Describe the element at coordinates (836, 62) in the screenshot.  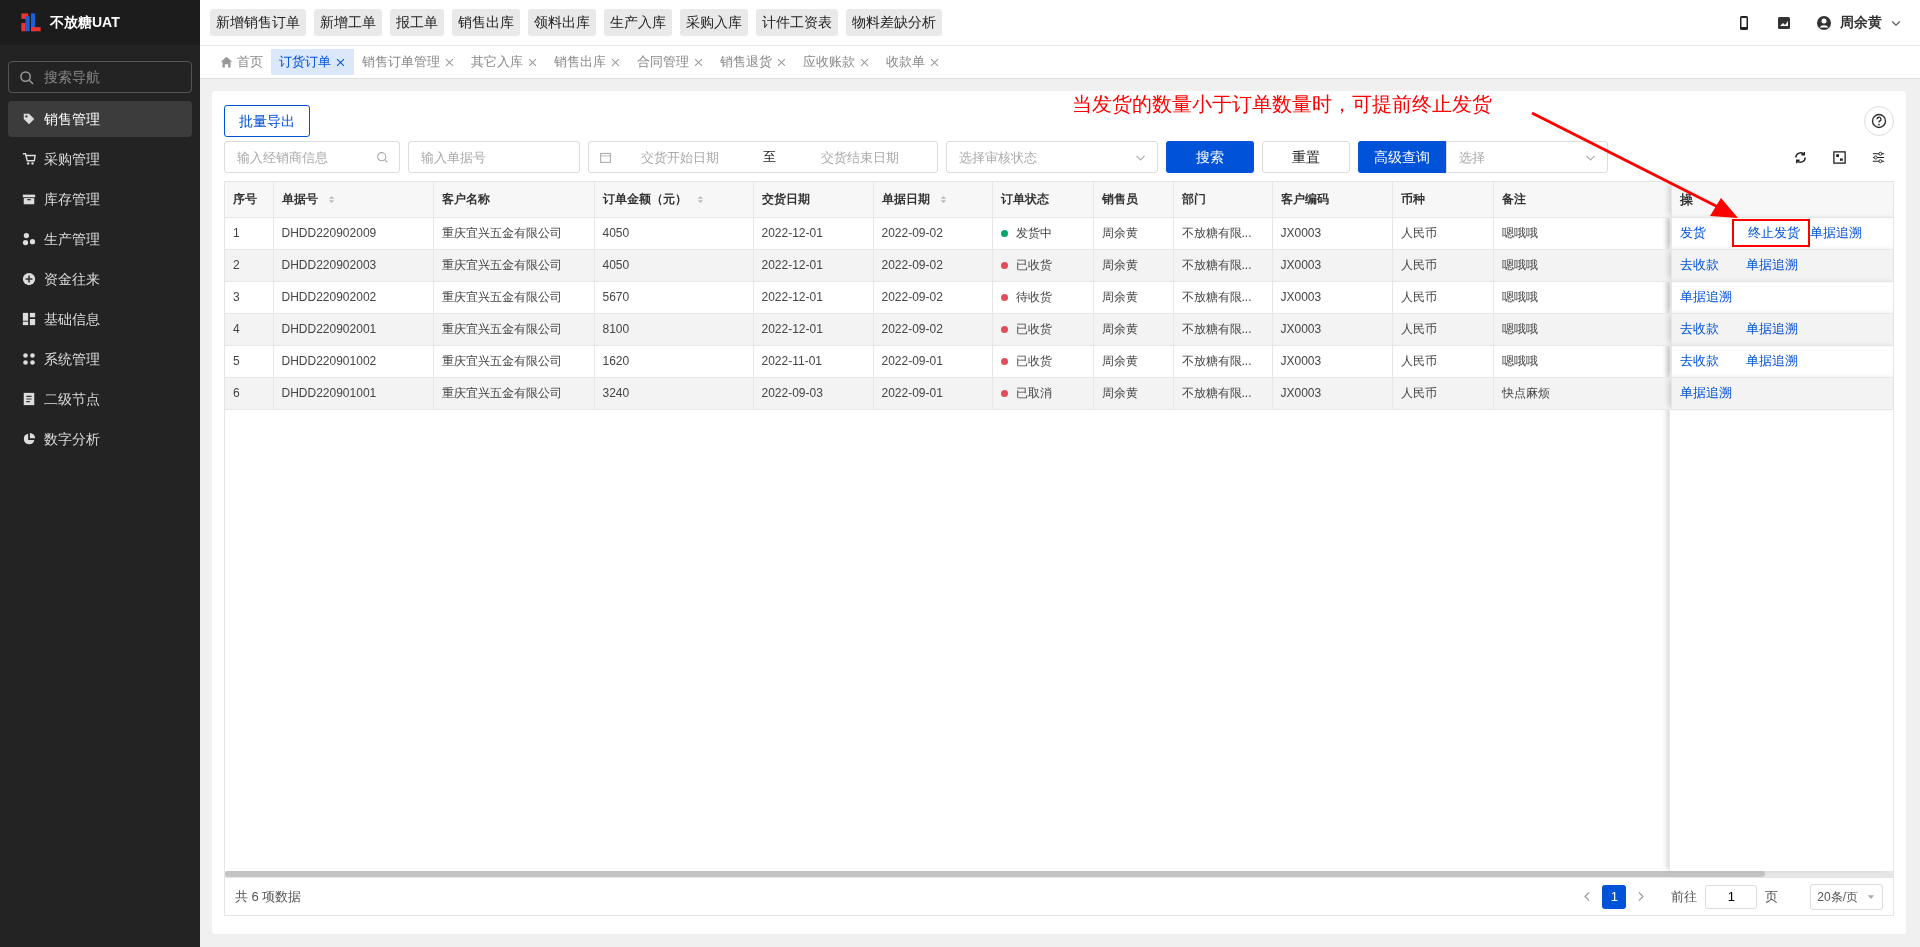
I see `tab: 应收账款` at that location.